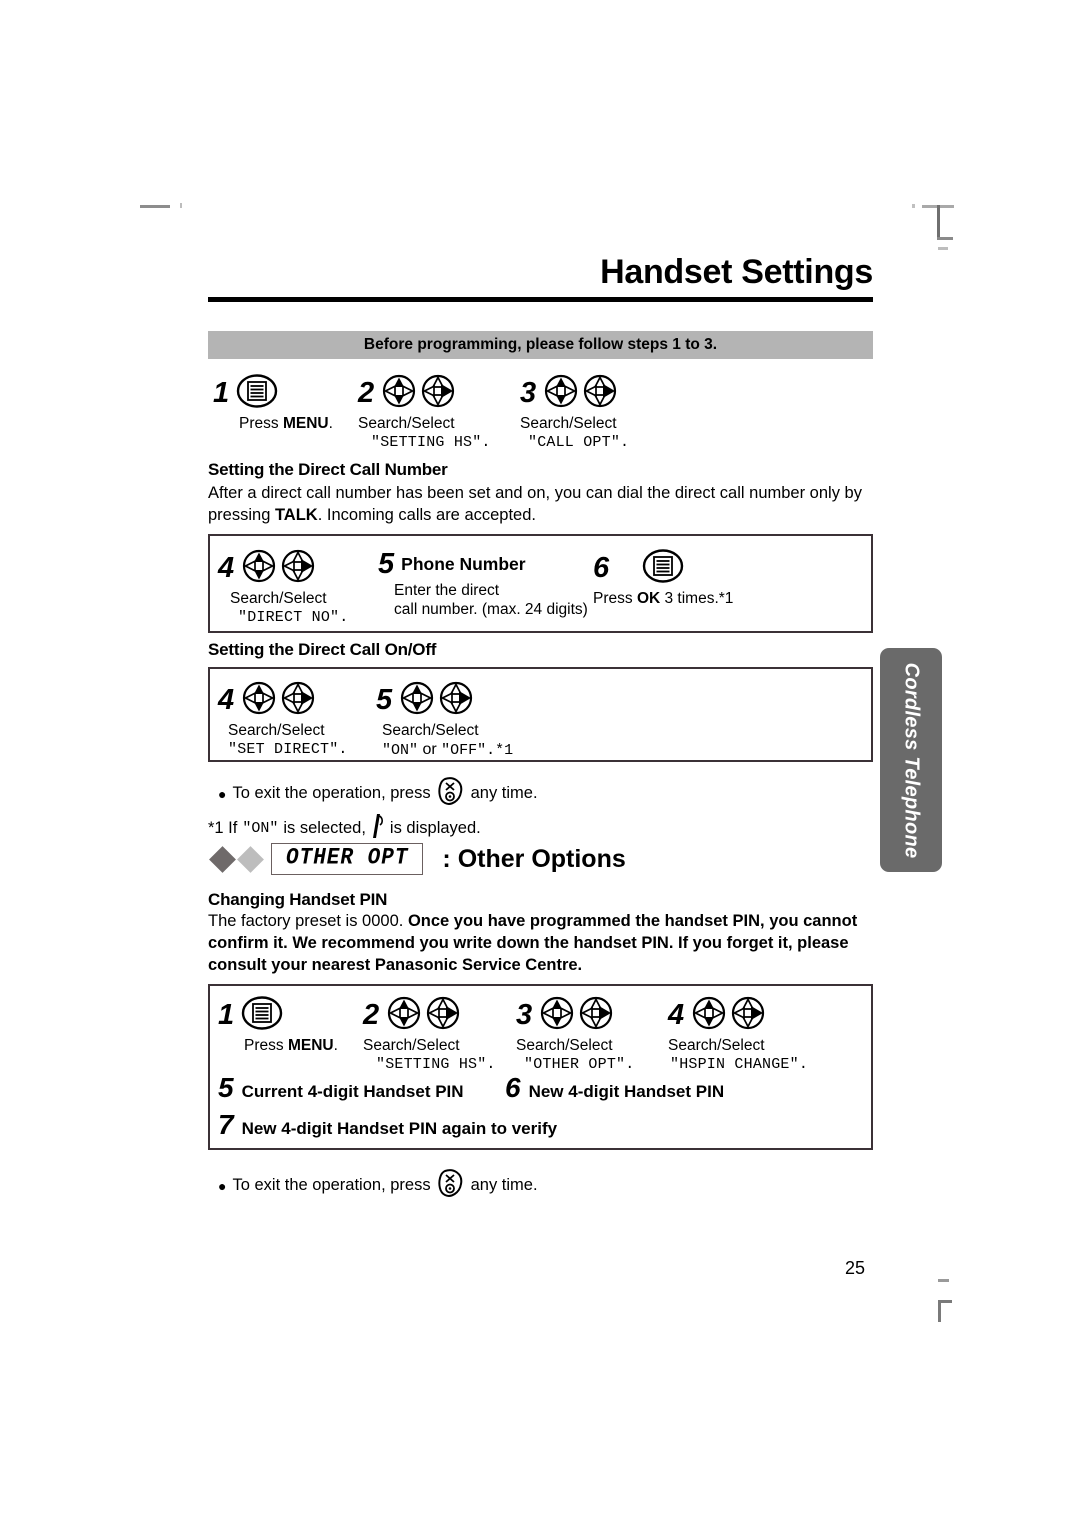  I want to click on step-1-head: 1, so click(245, 393).